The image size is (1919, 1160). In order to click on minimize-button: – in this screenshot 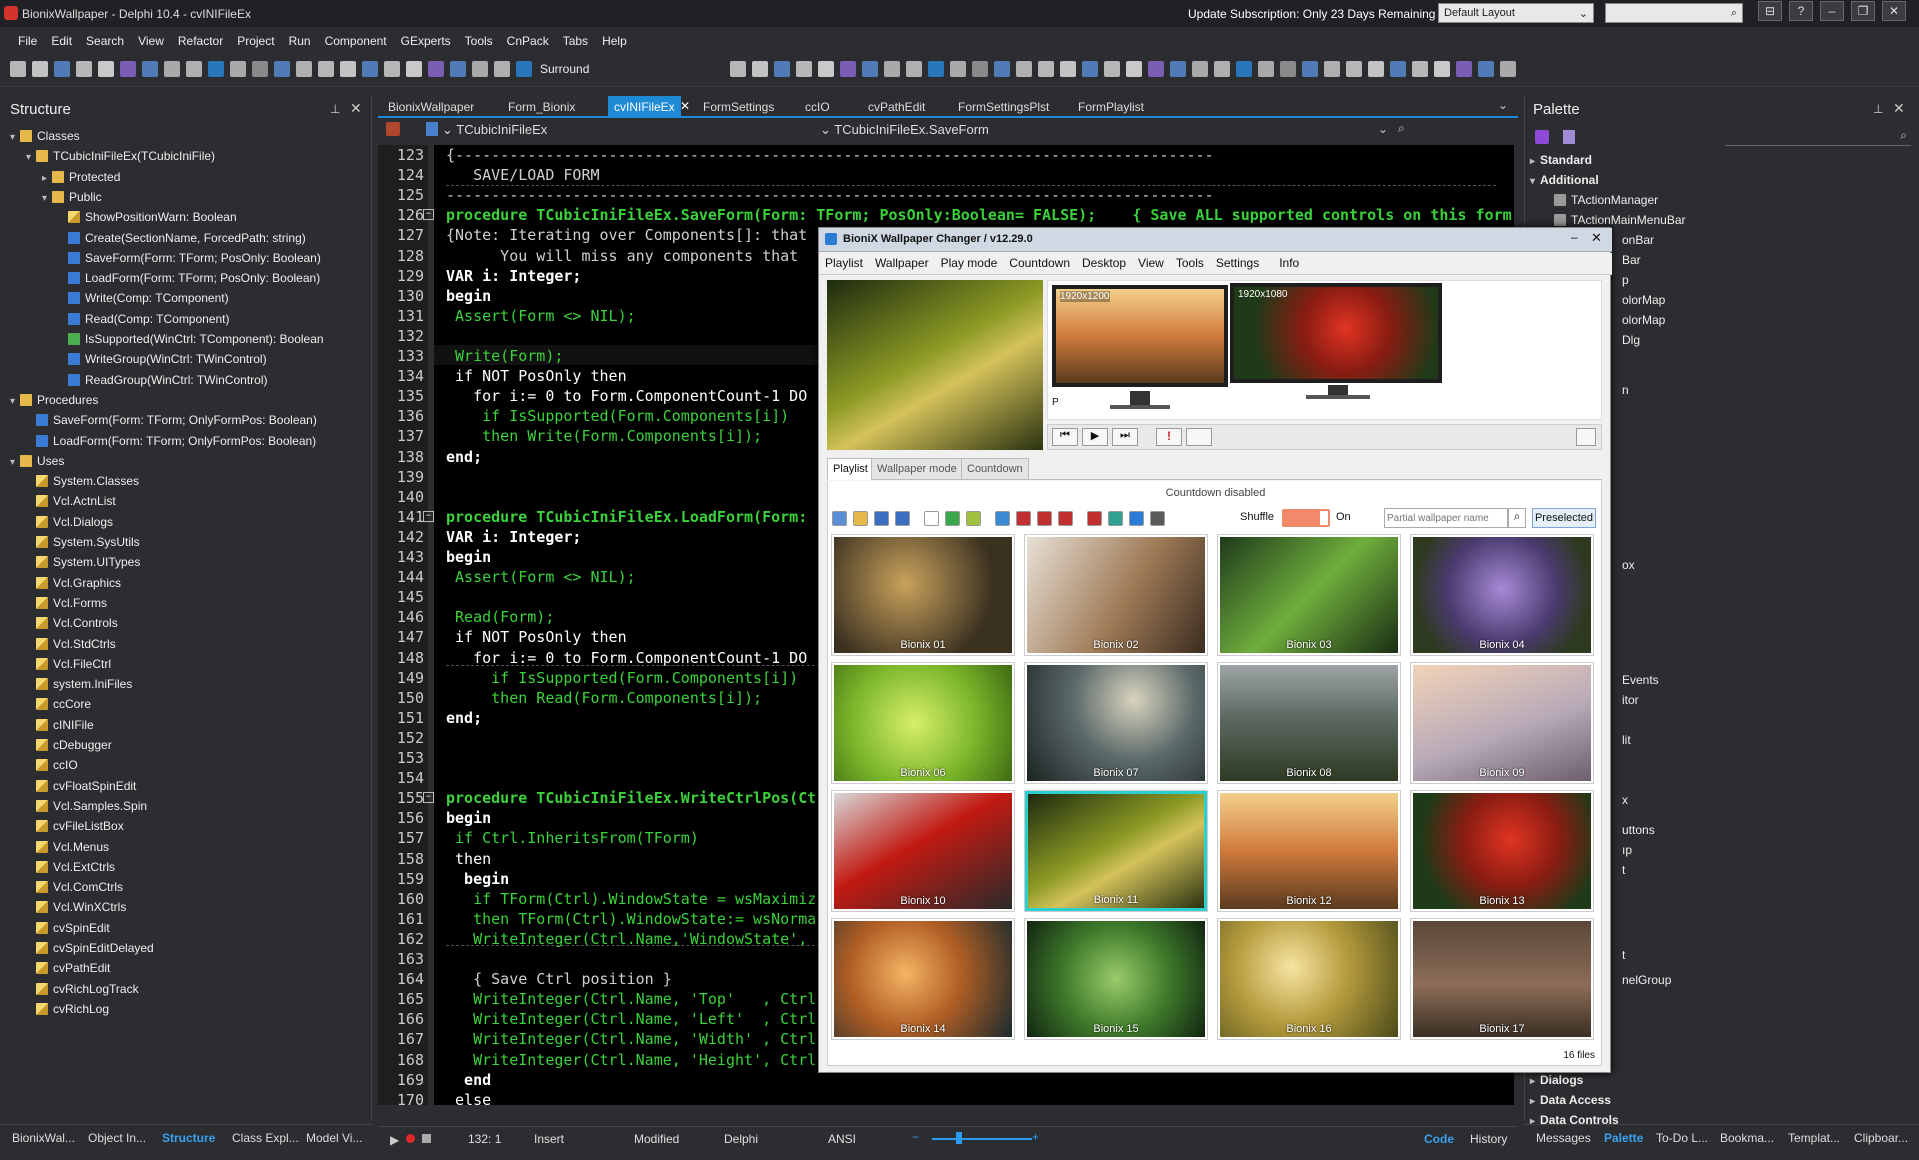, I will do `click(1574, 237)`.